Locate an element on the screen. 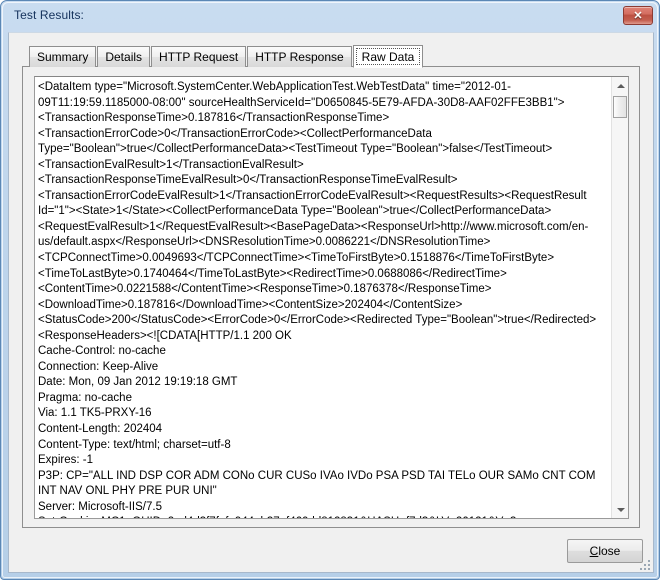  tab-label: HTTP Request is located at coordinates (199, 57).